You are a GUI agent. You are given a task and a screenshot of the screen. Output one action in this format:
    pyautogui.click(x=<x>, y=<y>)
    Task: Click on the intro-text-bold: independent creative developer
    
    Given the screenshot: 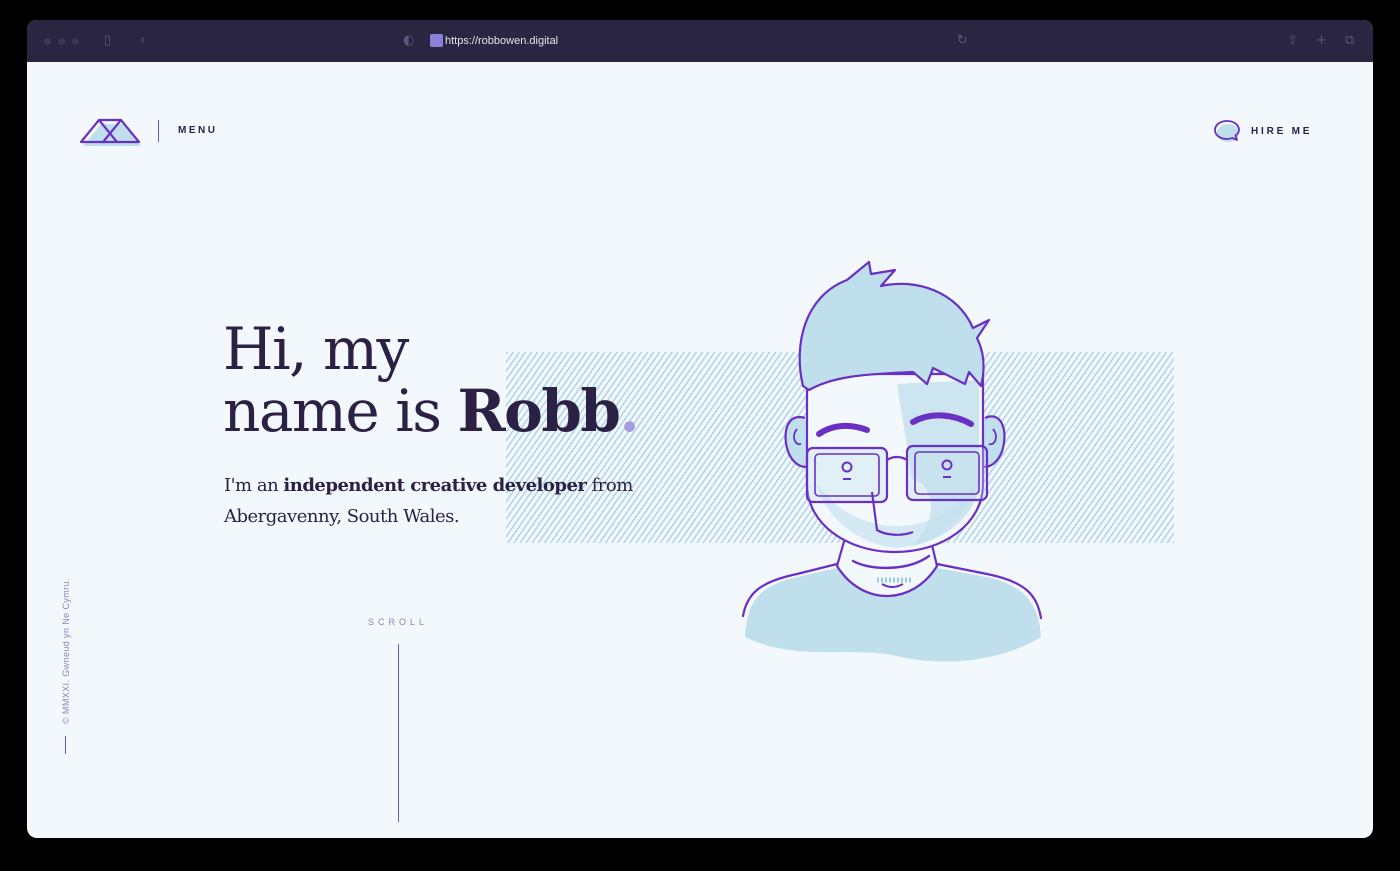 What is the action you would take?
    pyautogui.click(x=435, y=485)
    